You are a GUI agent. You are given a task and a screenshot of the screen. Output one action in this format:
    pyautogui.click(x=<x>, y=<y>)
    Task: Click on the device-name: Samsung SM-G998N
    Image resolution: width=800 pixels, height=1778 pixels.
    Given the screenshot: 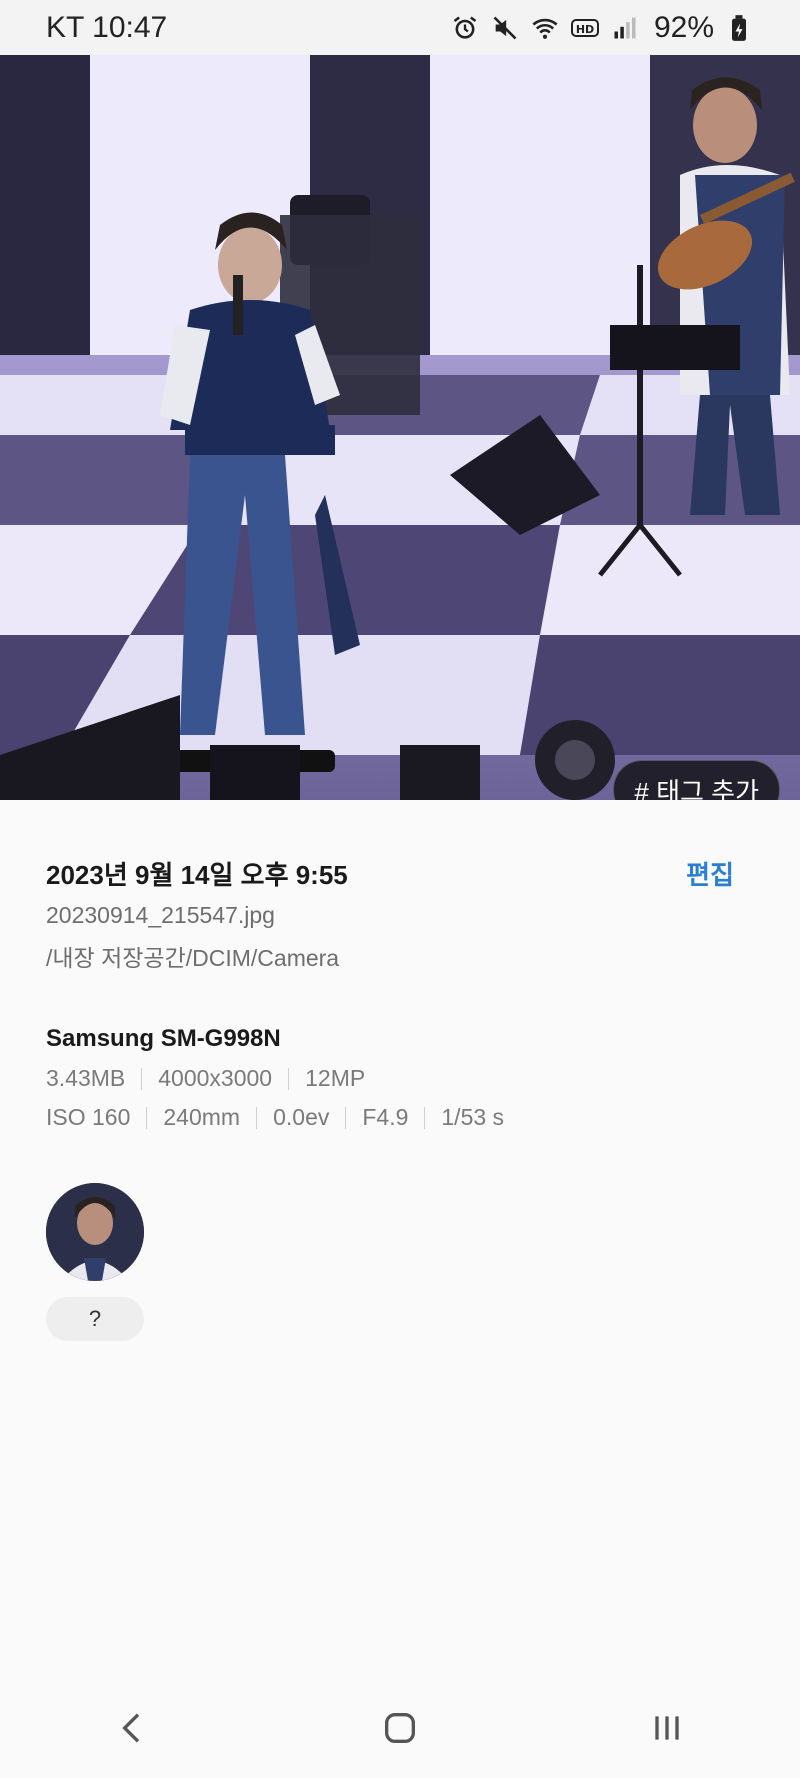 What is the action you would take?
    pyautogui.click(x=163, y=1038)
    